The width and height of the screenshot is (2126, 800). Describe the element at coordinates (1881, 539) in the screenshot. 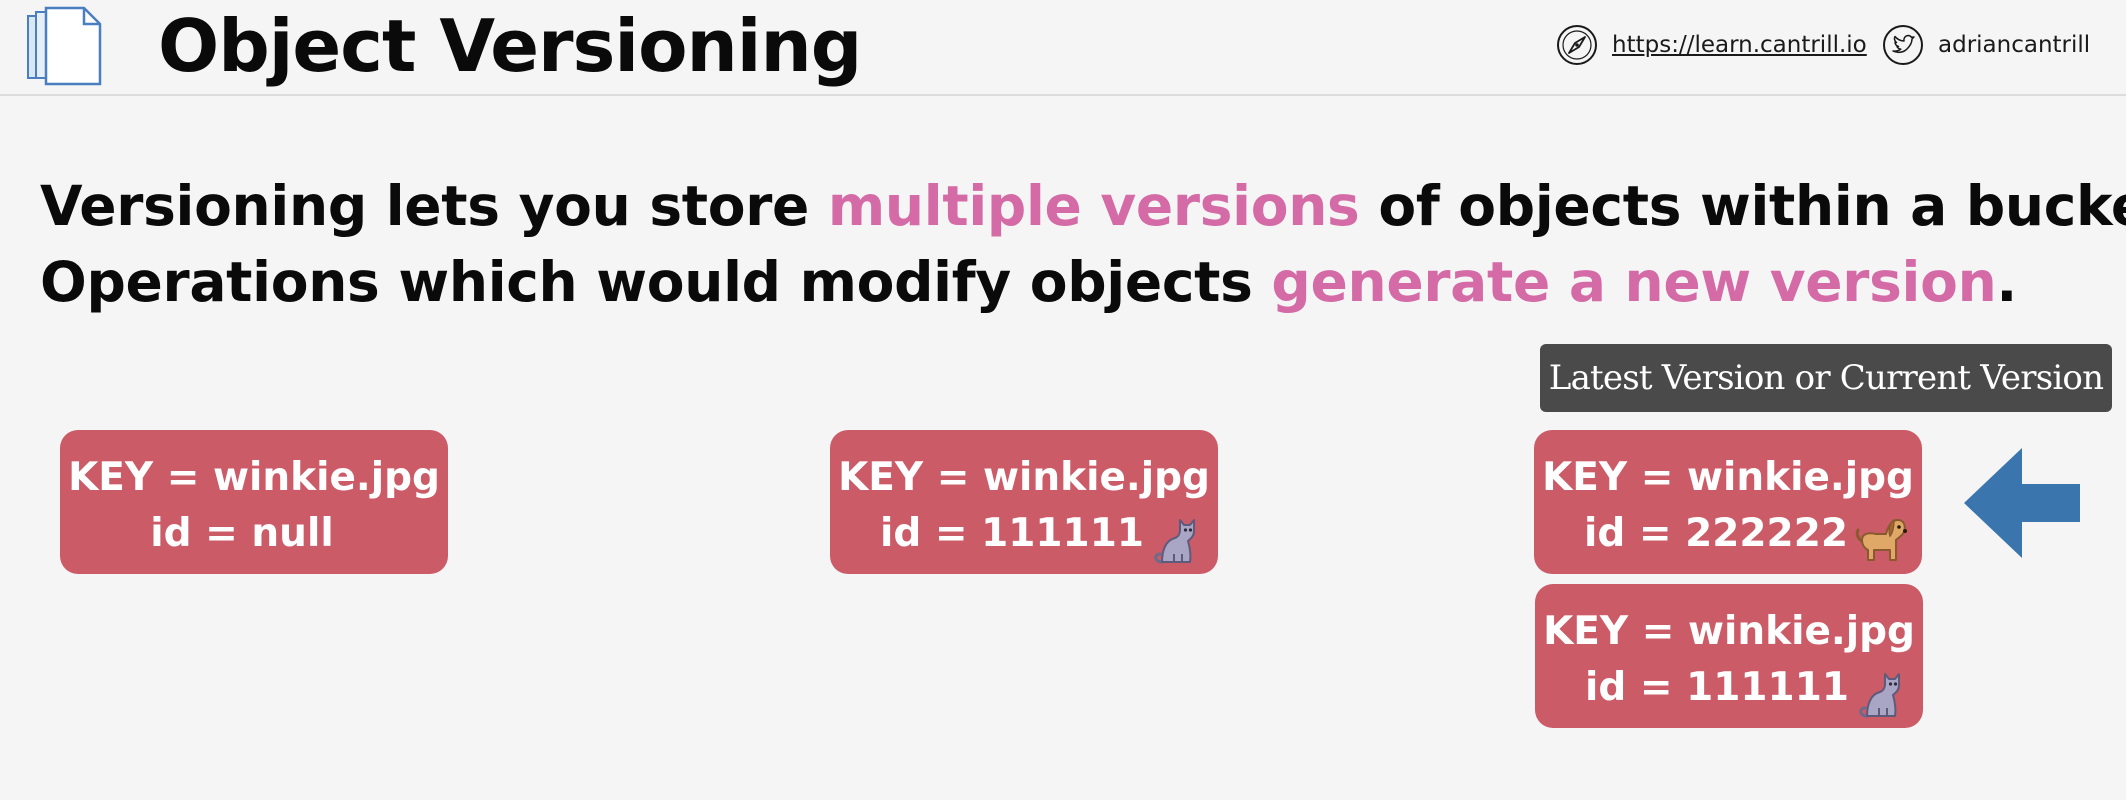

I see `dog-icon` at that location.